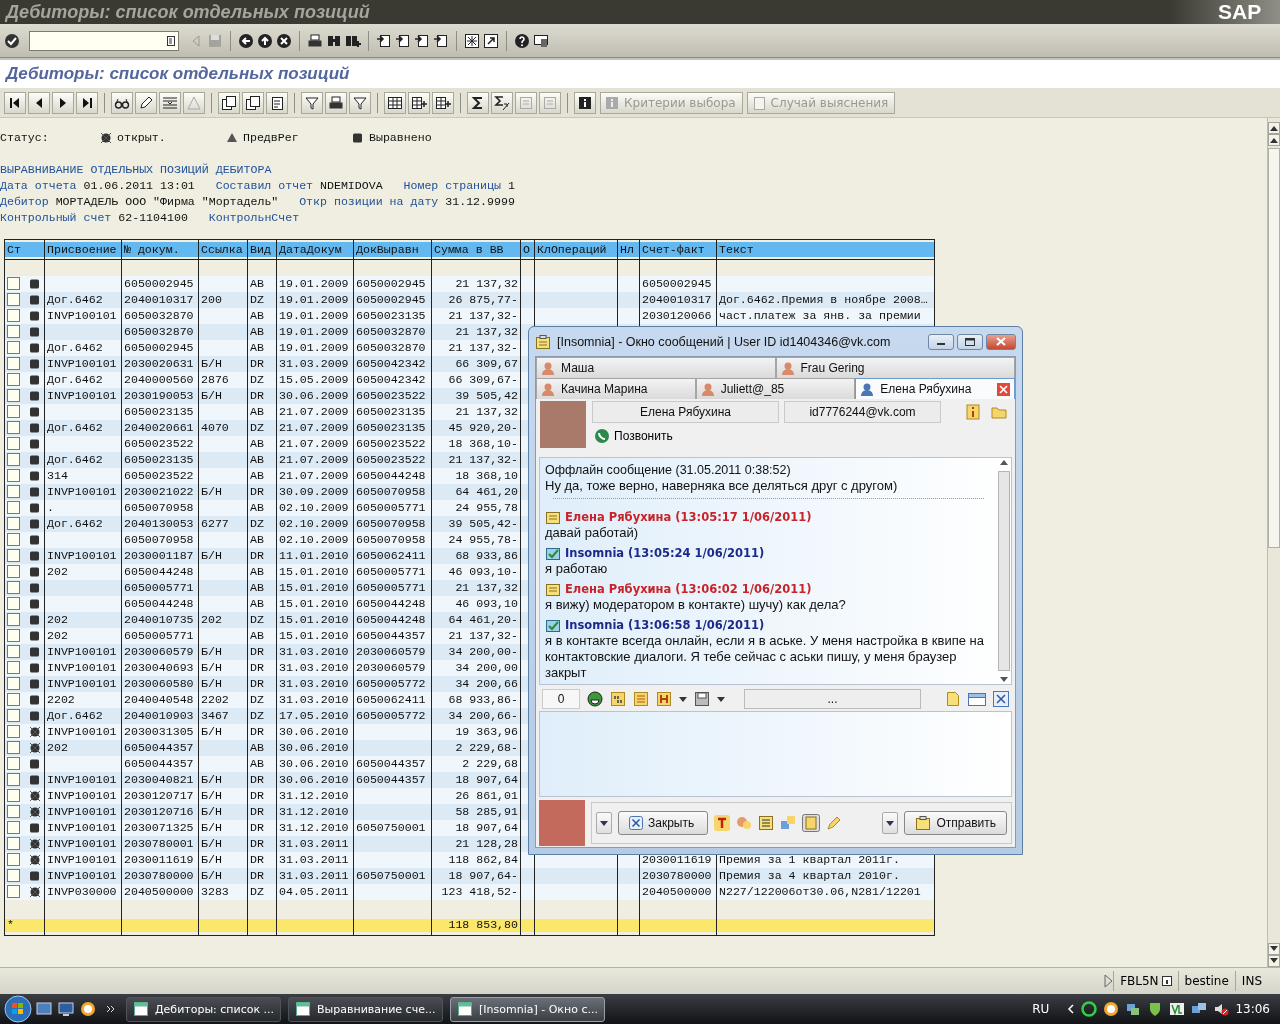  Describe the element at coordinates (171, 40) in the screenshot. I see `list-icon` at that location.